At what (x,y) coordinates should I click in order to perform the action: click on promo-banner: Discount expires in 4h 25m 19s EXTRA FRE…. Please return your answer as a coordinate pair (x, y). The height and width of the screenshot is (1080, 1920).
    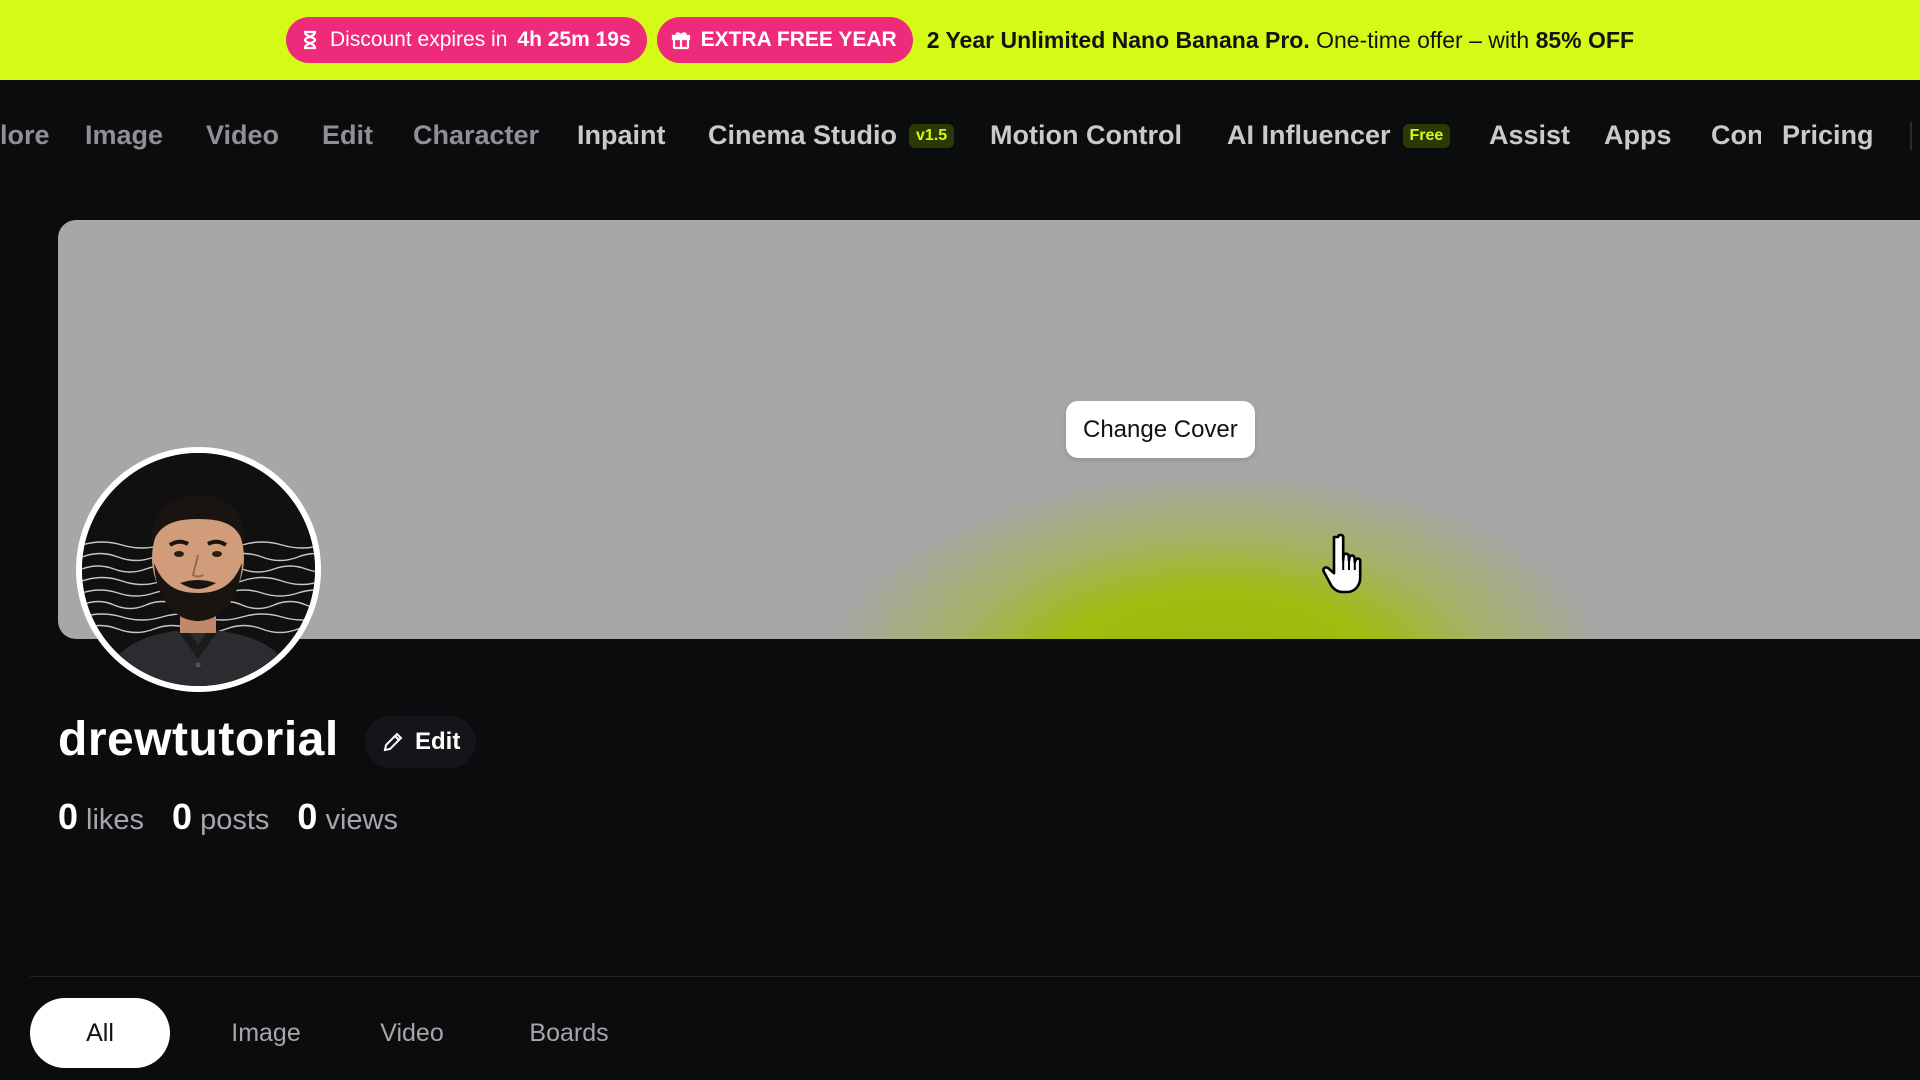
    Looking at the image, I should click on (960, 40).